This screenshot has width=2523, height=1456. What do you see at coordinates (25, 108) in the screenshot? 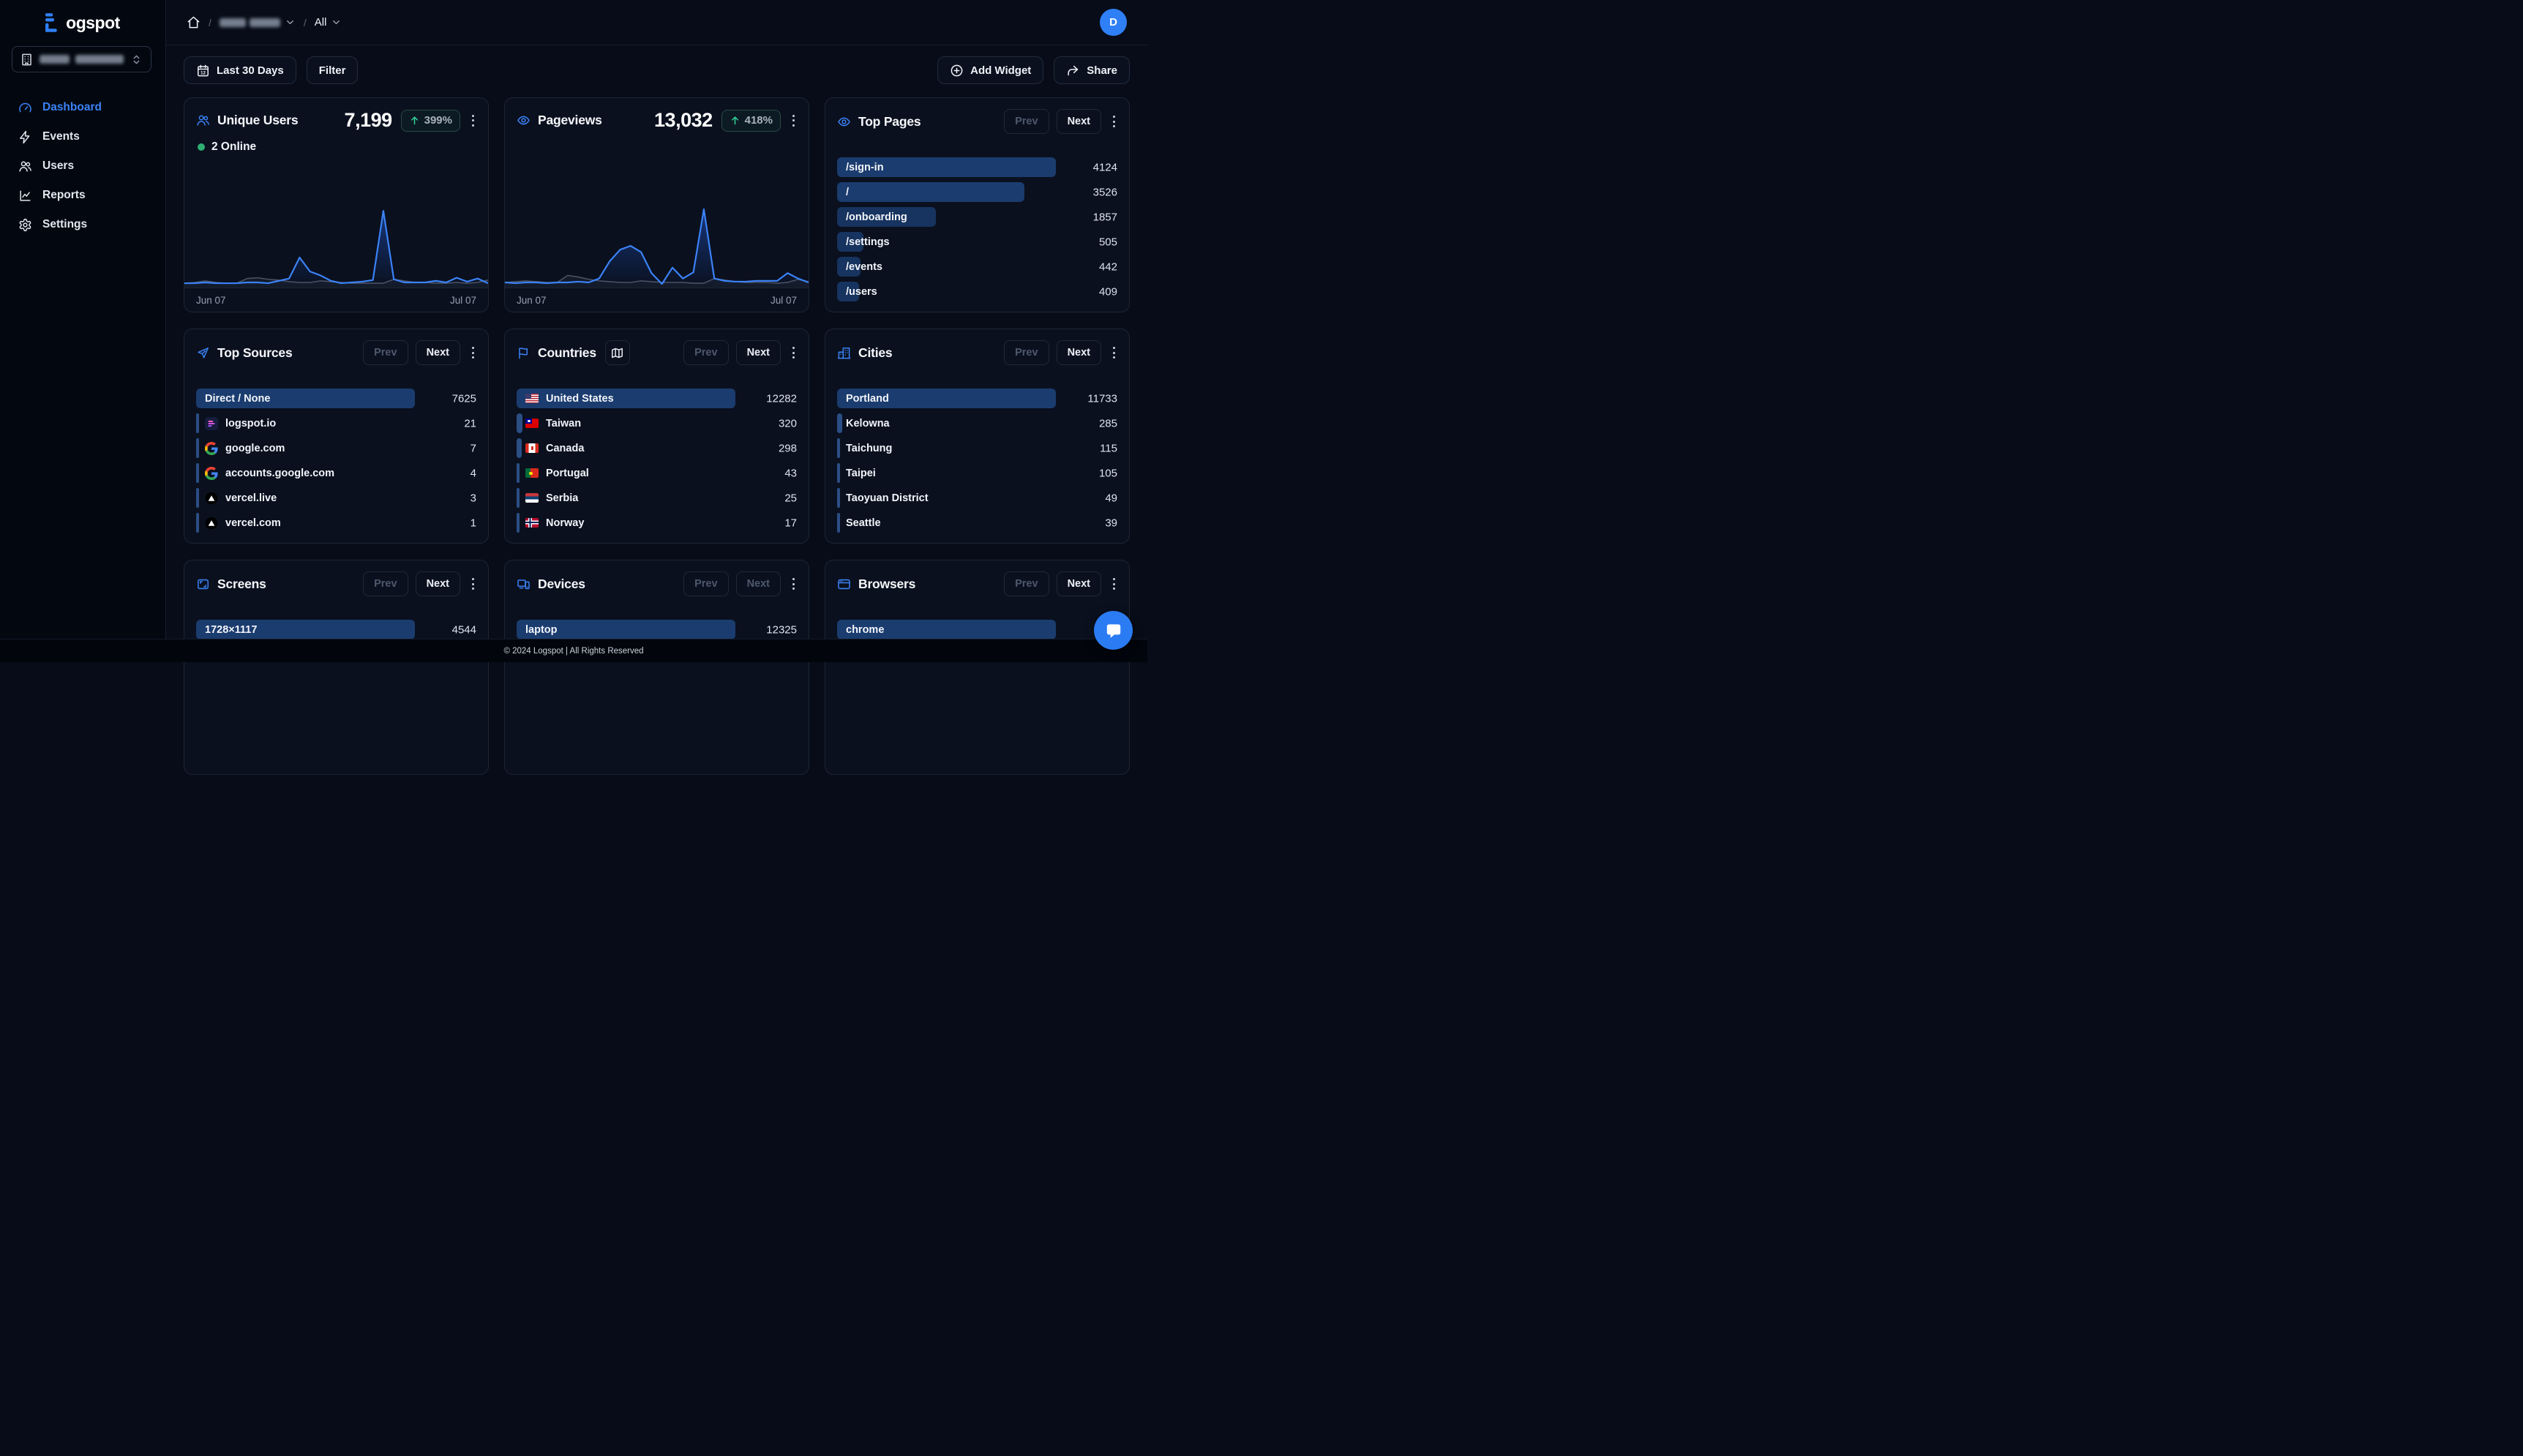
I see `dashboard-icon` at bounding box center [25, 108].